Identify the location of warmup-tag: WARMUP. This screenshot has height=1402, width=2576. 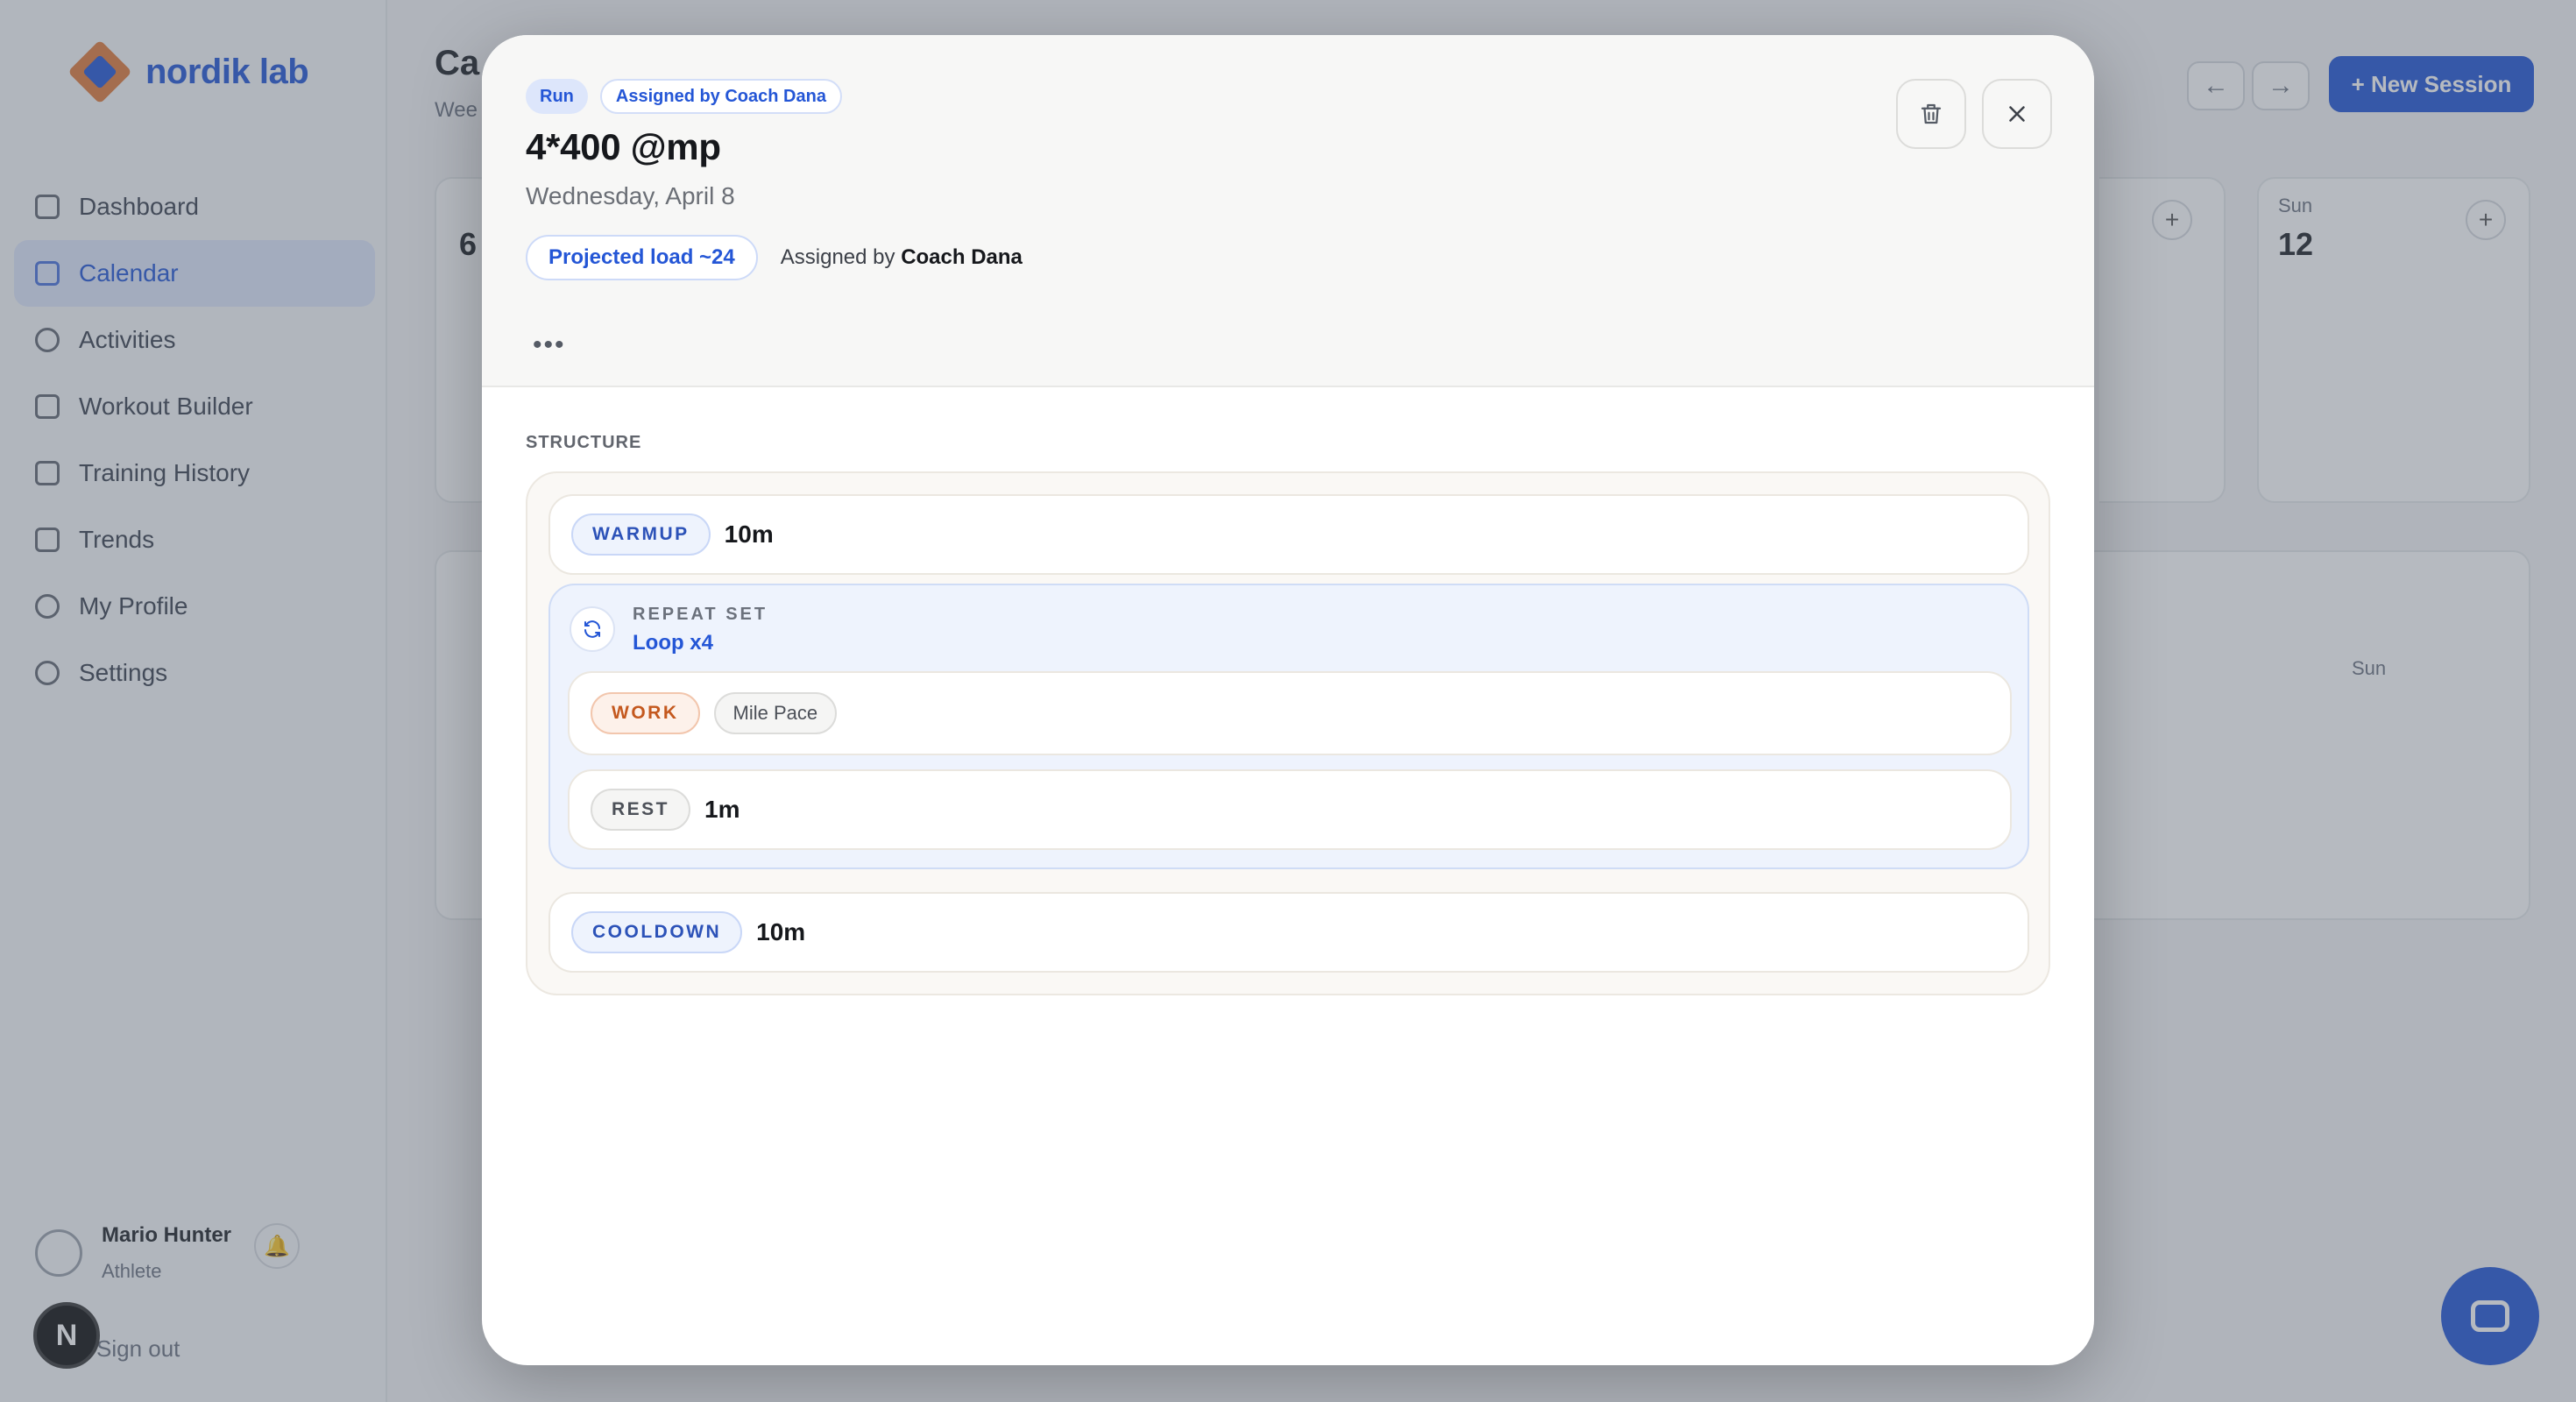
(641, 534).